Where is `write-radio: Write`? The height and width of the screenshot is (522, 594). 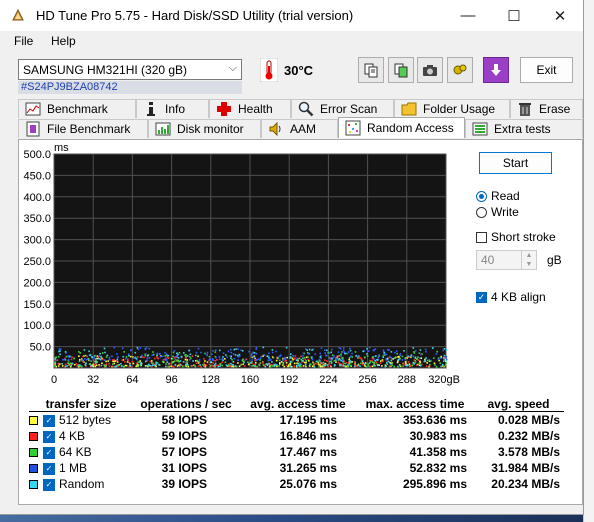 write-radio: Write is located at coordinates (497, 212).